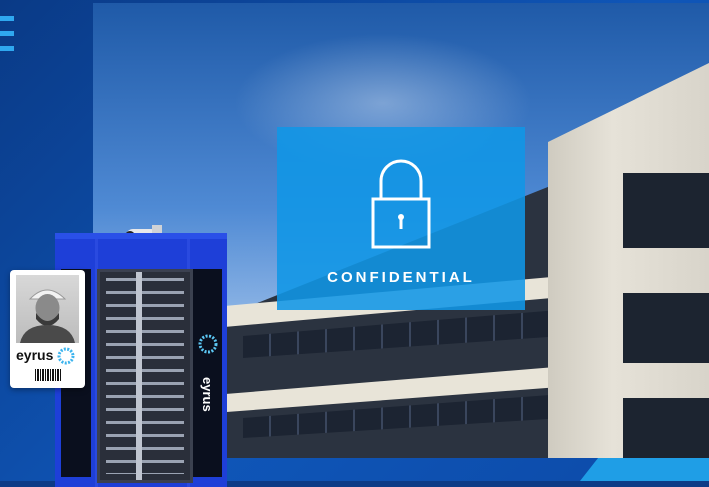  I want to click on confidential-overlay: CONFIDENTIAL, so click(401, 218).